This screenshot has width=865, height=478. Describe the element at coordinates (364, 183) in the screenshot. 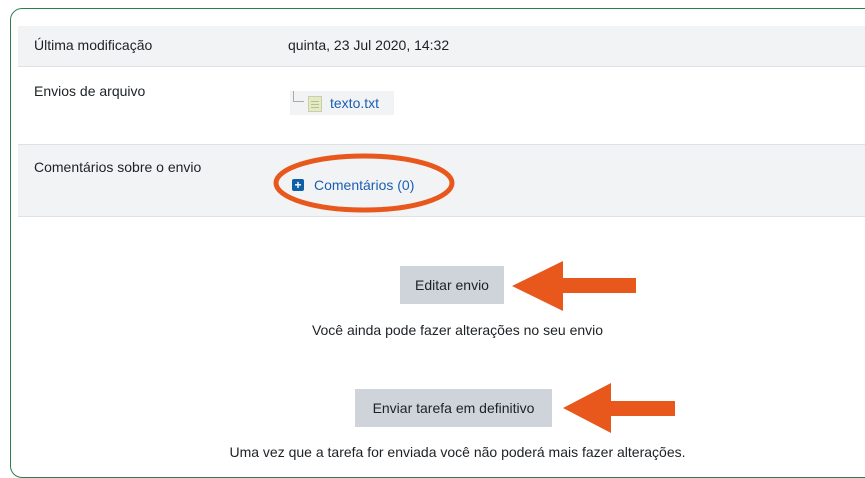

I see `highlight-ellipse` at that location.